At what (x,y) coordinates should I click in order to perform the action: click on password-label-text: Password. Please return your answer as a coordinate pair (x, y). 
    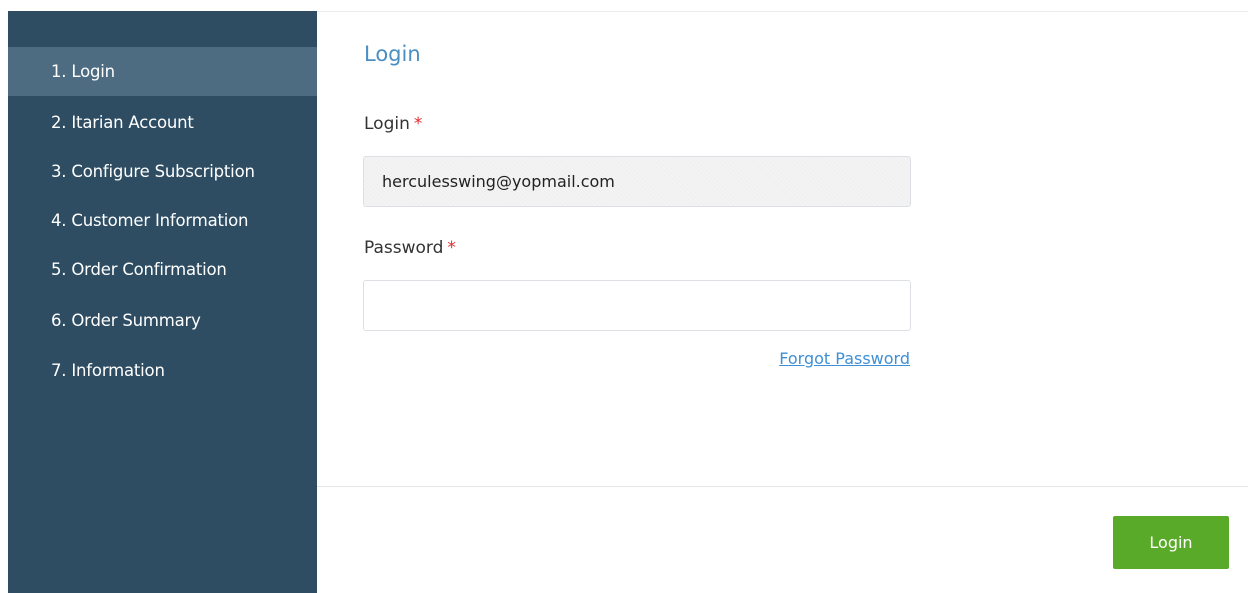
    Looking at the image, I should click on (404, 248).